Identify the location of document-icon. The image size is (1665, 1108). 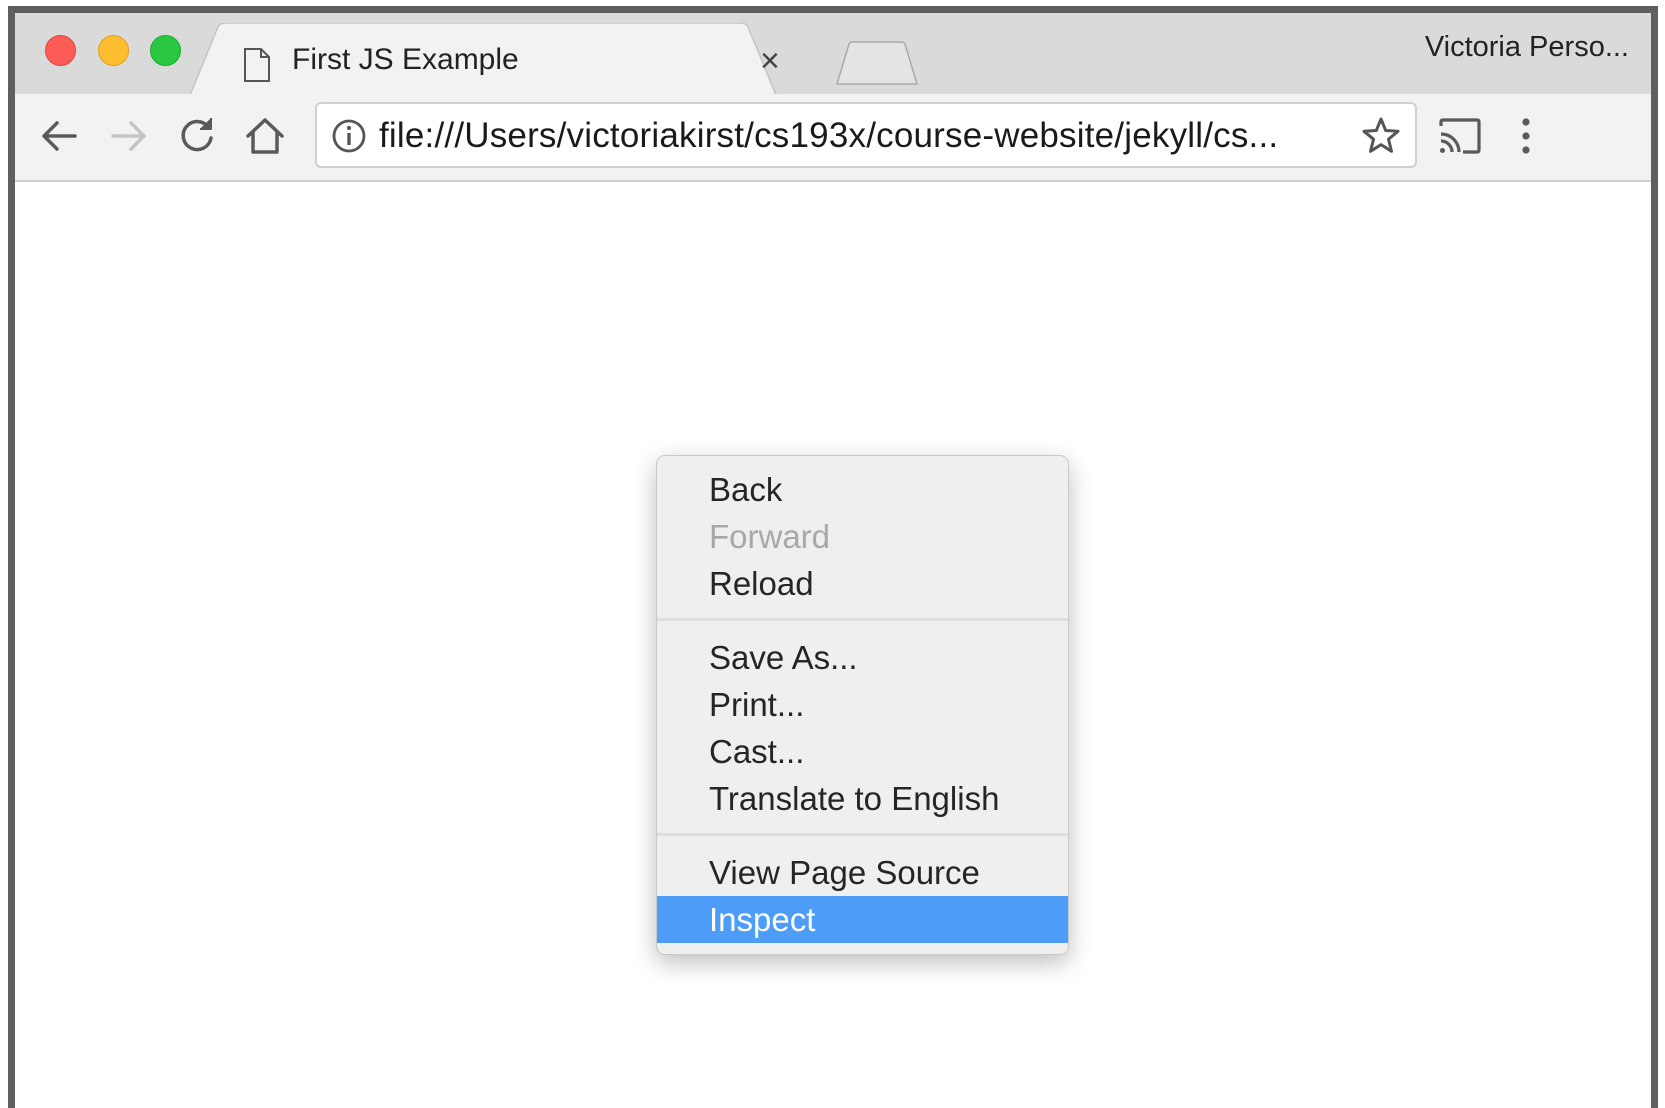
(257, 65).